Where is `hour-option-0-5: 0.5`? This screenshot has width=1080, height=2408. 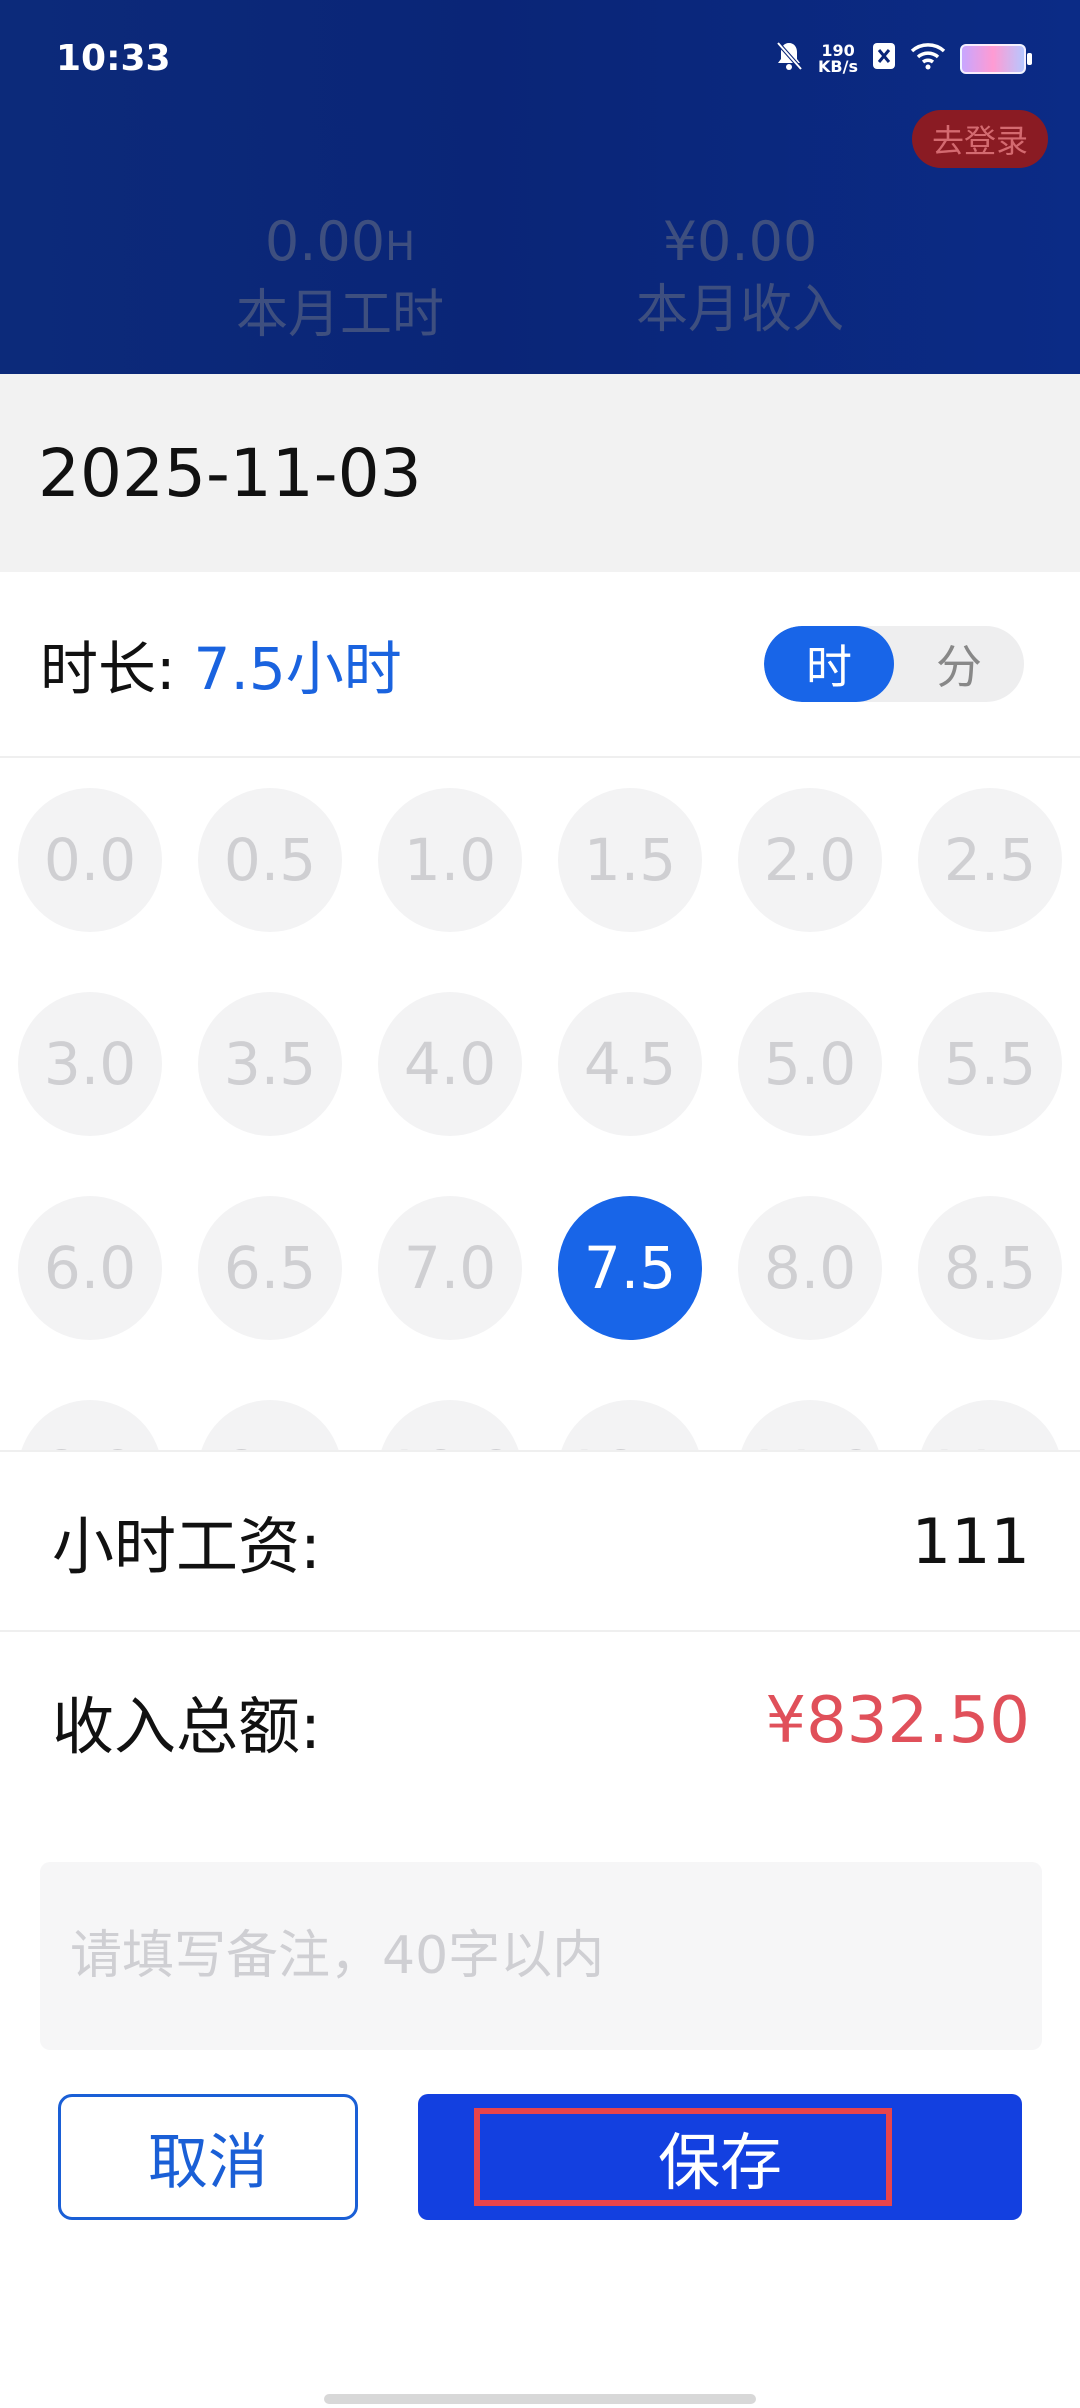 hour-option-0-5: 0.5 is located at coordinates (270, 860).